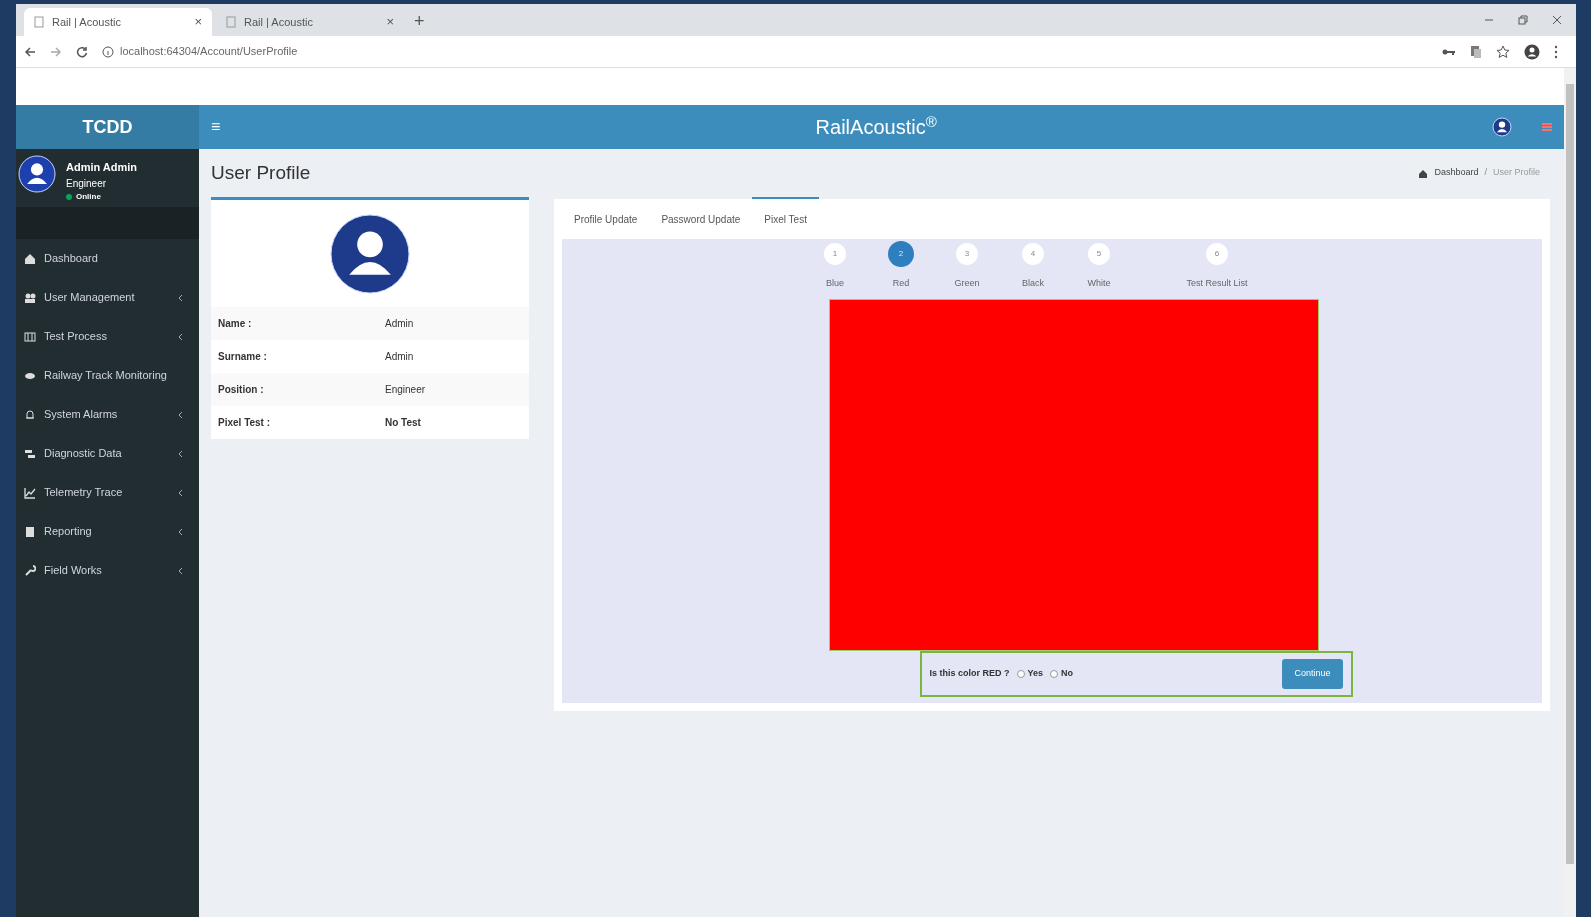 The height and width of the screenshot is (917, 1591). I want to click on menu-toggle: ≡, so click(216, 127).